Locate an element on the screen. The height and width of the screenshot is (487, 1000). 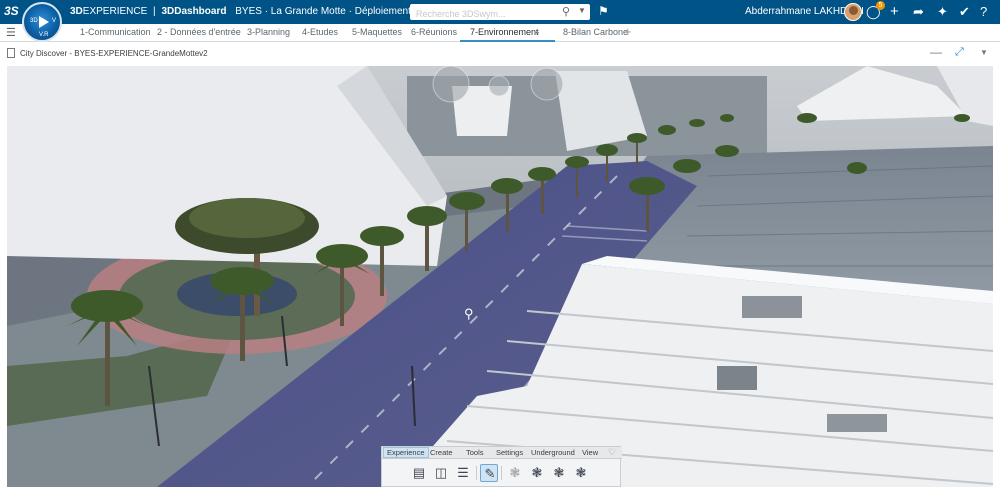
tab-maquettes: 5-Maquettes is located at coordinates (377, 32).